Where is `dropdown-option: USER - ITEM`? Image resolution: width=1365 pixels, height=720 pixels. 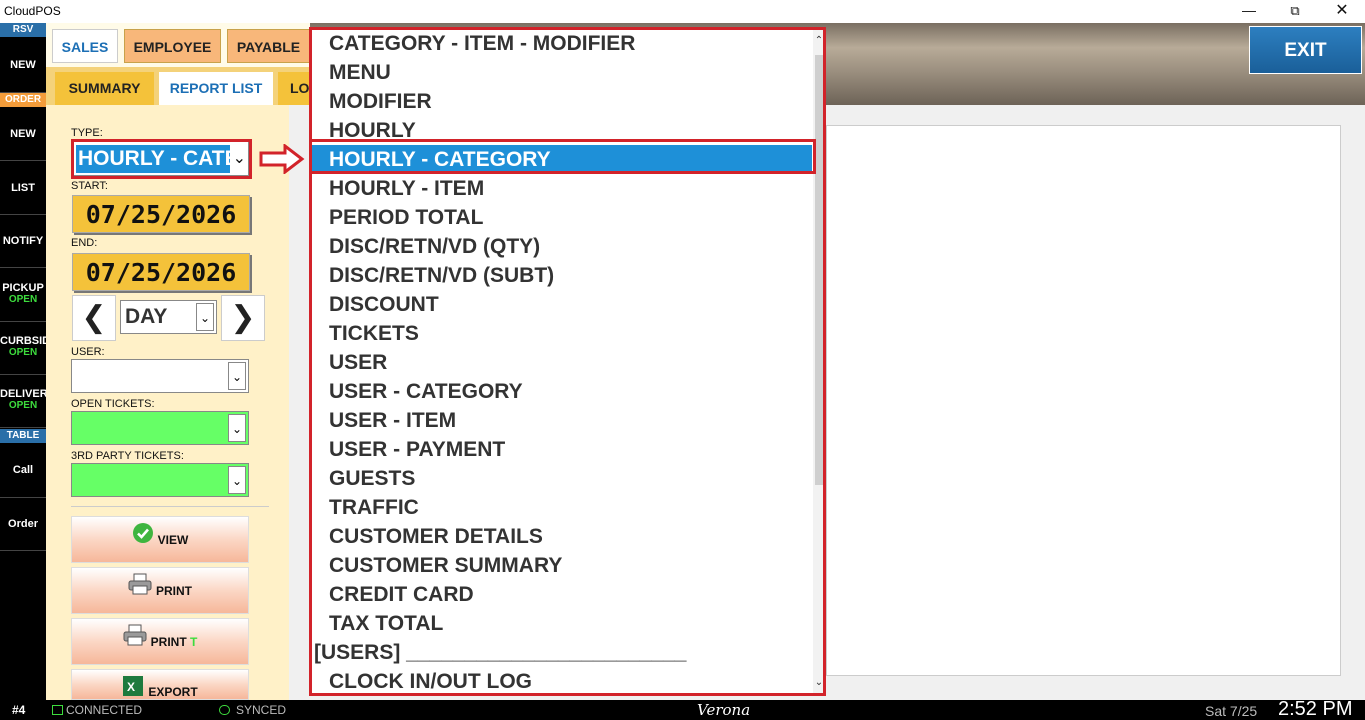 dropdown-option: USER - ITEM is located at coordinates (562, 420).